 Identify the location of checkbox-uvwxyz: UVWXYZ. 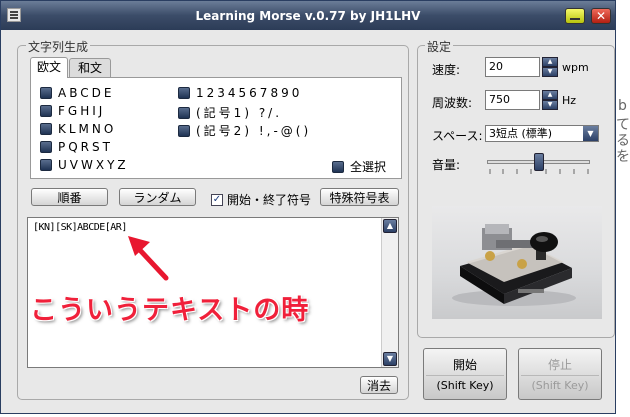
(84, 165).